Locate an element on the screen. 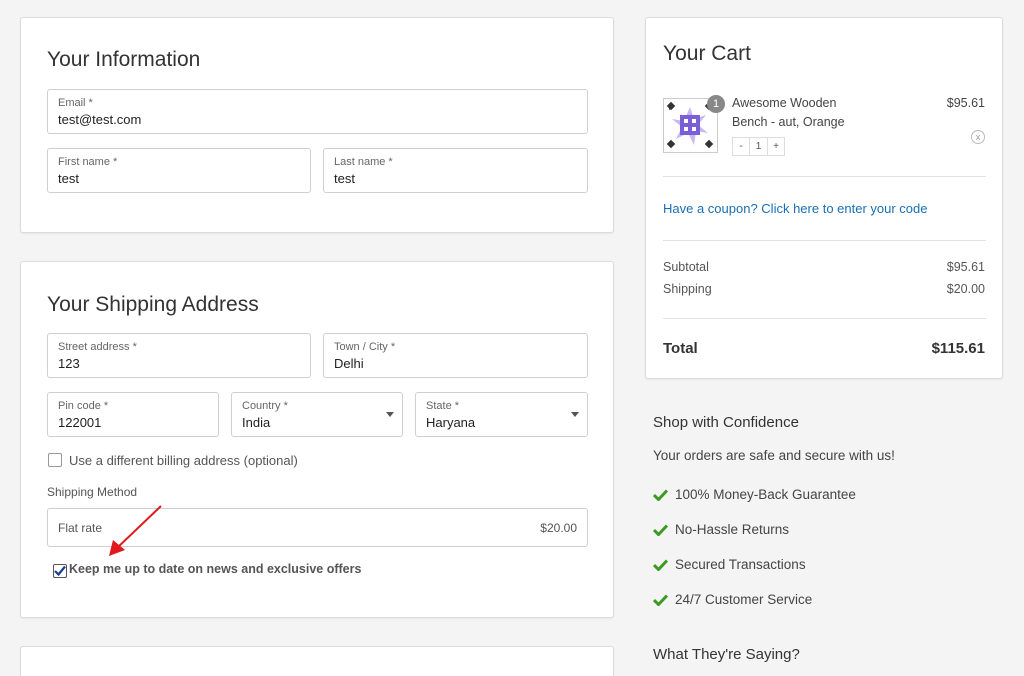  country-select: Country * India is located at coordinates (317, 414).